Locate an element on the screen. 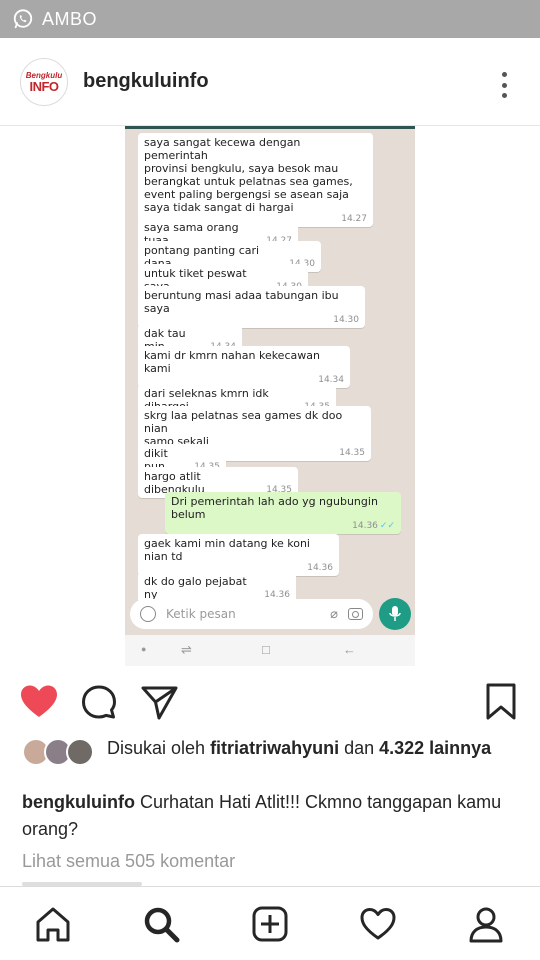 The width and height of the screenshot is (540, 960). avatar: Bengkulu INFO is located at coordinates (44, 81).